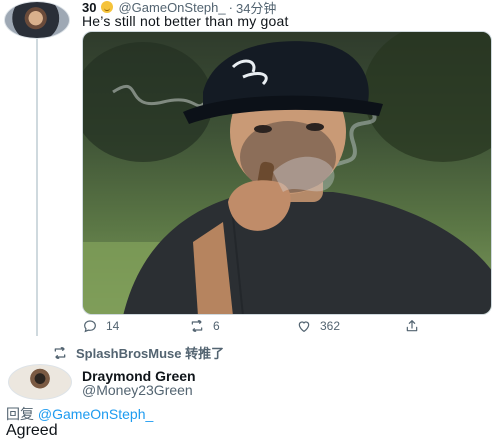 This screenshot has height=440, width=500. Describe the element at coordinates (137, 390) in the screenshot. I see `user-handle: @Money23Green` at that location.